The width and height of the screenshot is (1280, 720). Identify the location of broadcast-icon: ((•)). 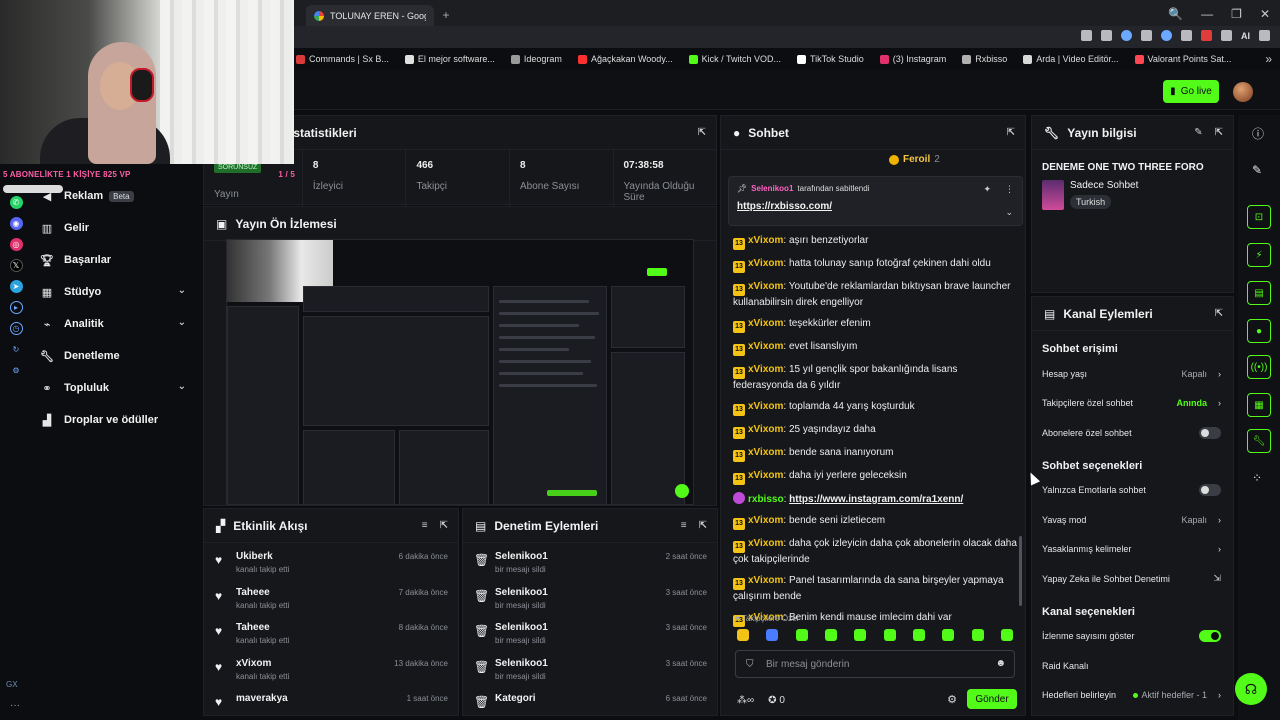
(1259, 367).